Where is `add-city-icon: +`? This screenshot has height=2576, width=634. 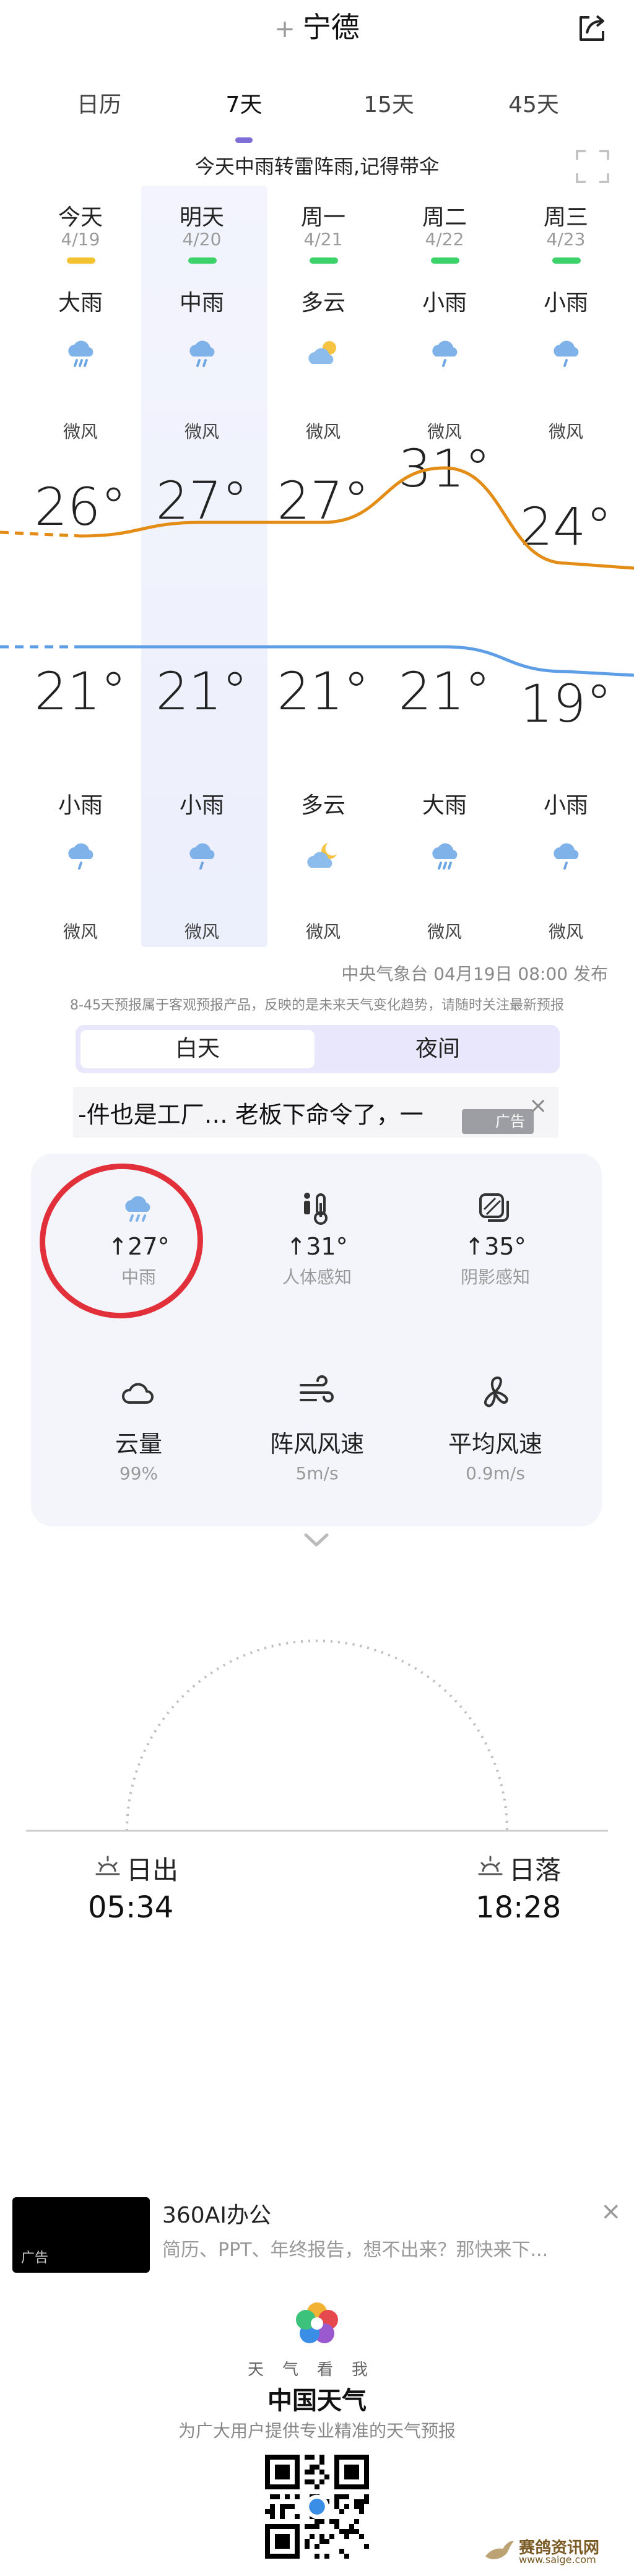
add-city-icon: + is located at coordinates (284, 29).